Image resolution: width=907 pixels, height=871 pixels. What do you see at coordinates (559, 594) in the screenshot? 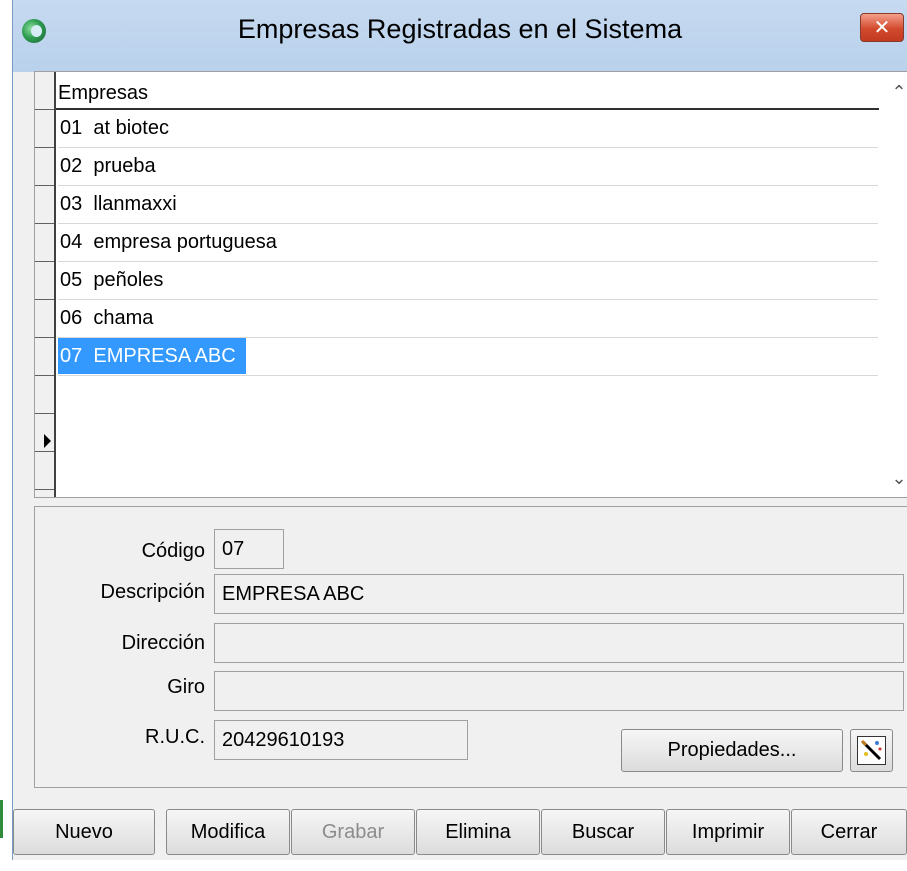
I see `descripcion-field: EMPRESA ABC` at bounding box center [559, 594].